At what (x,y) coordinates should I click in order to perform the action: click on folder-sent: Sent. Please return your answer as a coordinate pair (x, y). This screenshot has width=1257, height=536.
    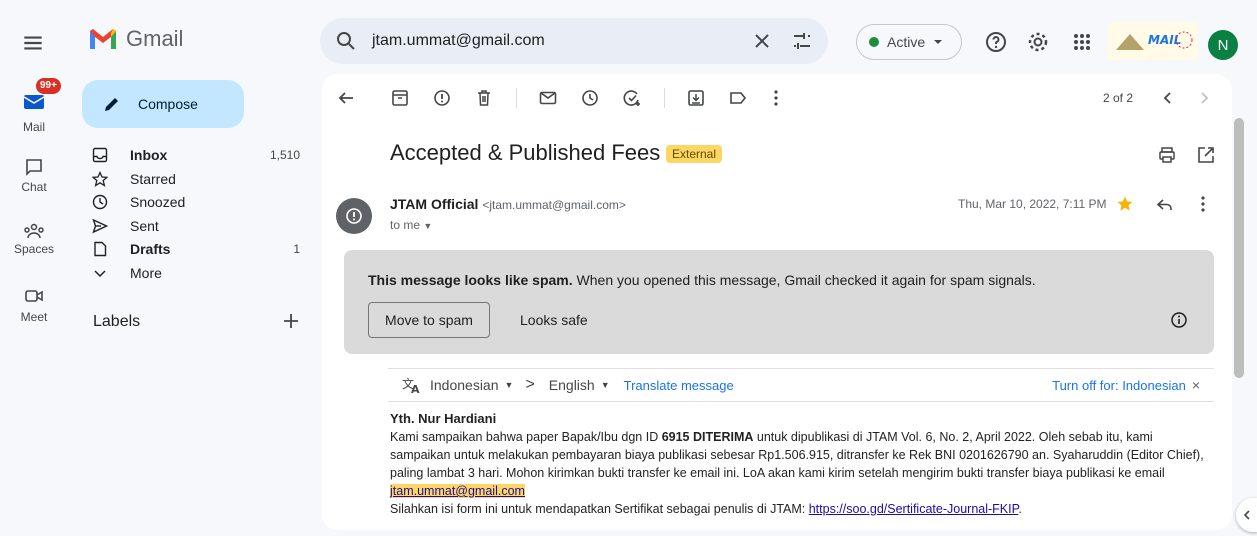
    Looking at the image, I should click on (192, 225).